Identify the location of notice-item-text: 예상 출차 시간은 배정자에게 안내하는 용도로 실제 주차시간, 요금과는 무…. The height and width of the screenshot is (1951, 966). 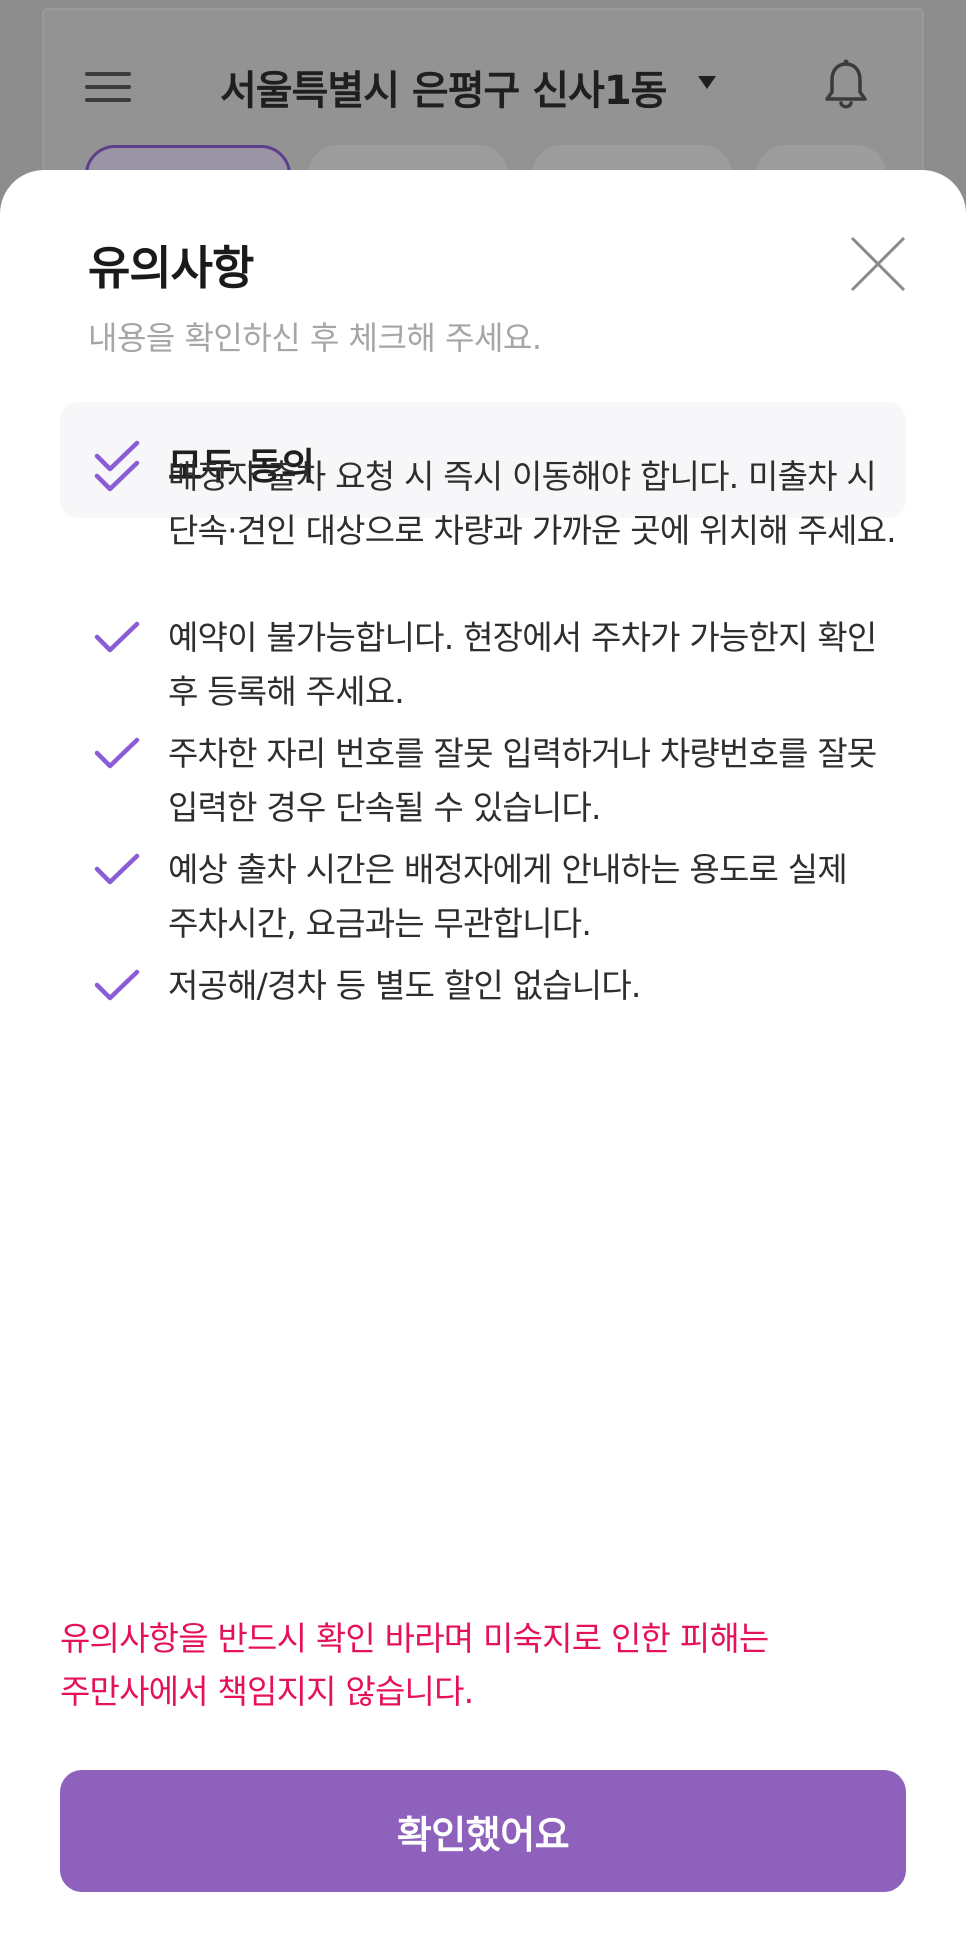
(508, 896).